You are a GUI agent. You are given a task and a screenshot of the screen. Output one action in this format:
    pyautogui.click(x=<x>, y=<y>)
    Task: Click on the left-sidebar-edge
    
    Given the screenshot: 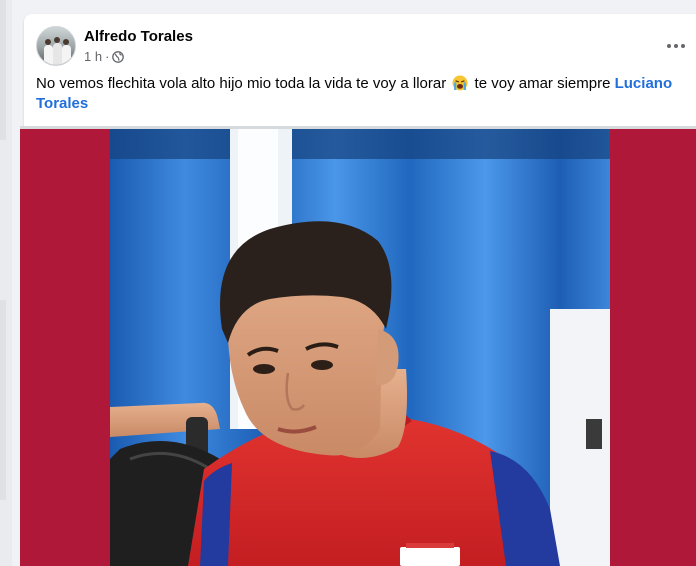 What is the action you would take?
    pyautogui.click(x=6, y=283)
    